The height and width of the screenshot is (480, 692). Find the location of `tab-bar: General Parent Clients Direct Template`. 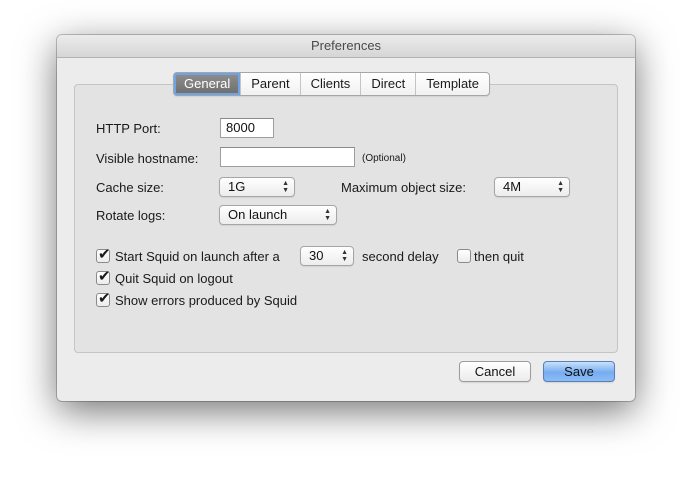

tab-bar: General Parent Clients Direct Template is located at coordinates (332, 84).